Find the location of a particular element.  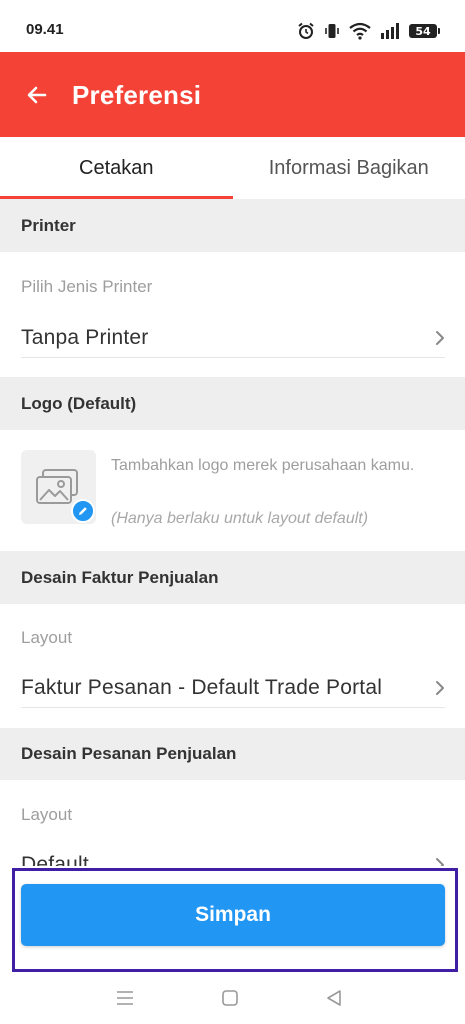

printer-type-label: Pilih Jenis Printer is located at coordinates (87, 286).